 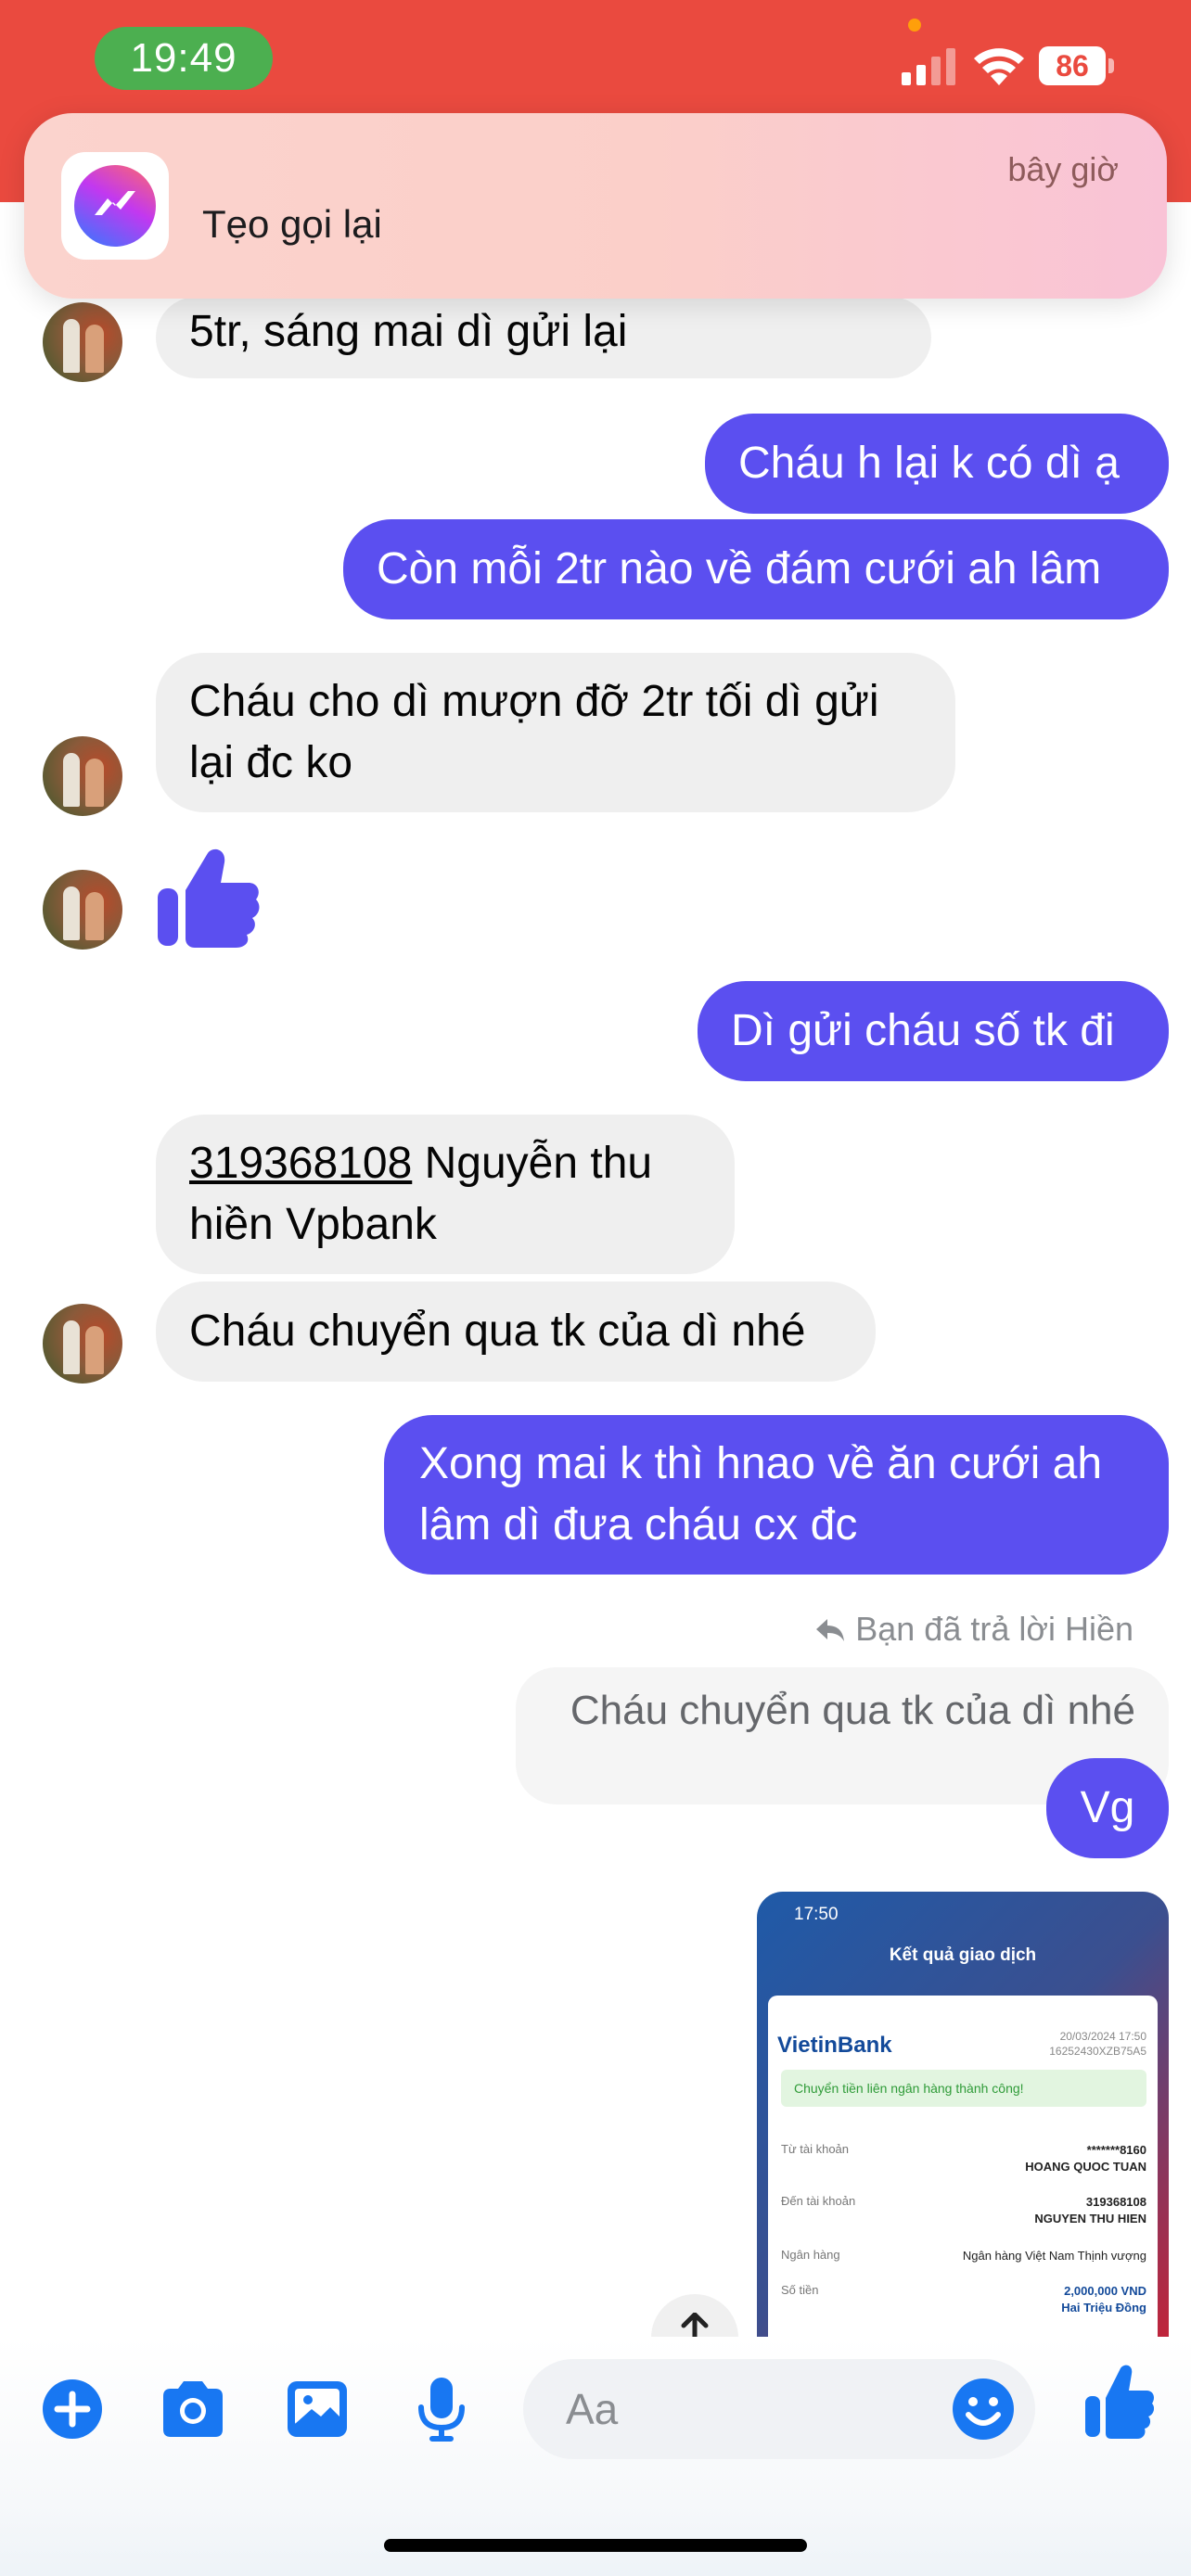 I want to click on microphone-icon, so click(x=441, y=2409).